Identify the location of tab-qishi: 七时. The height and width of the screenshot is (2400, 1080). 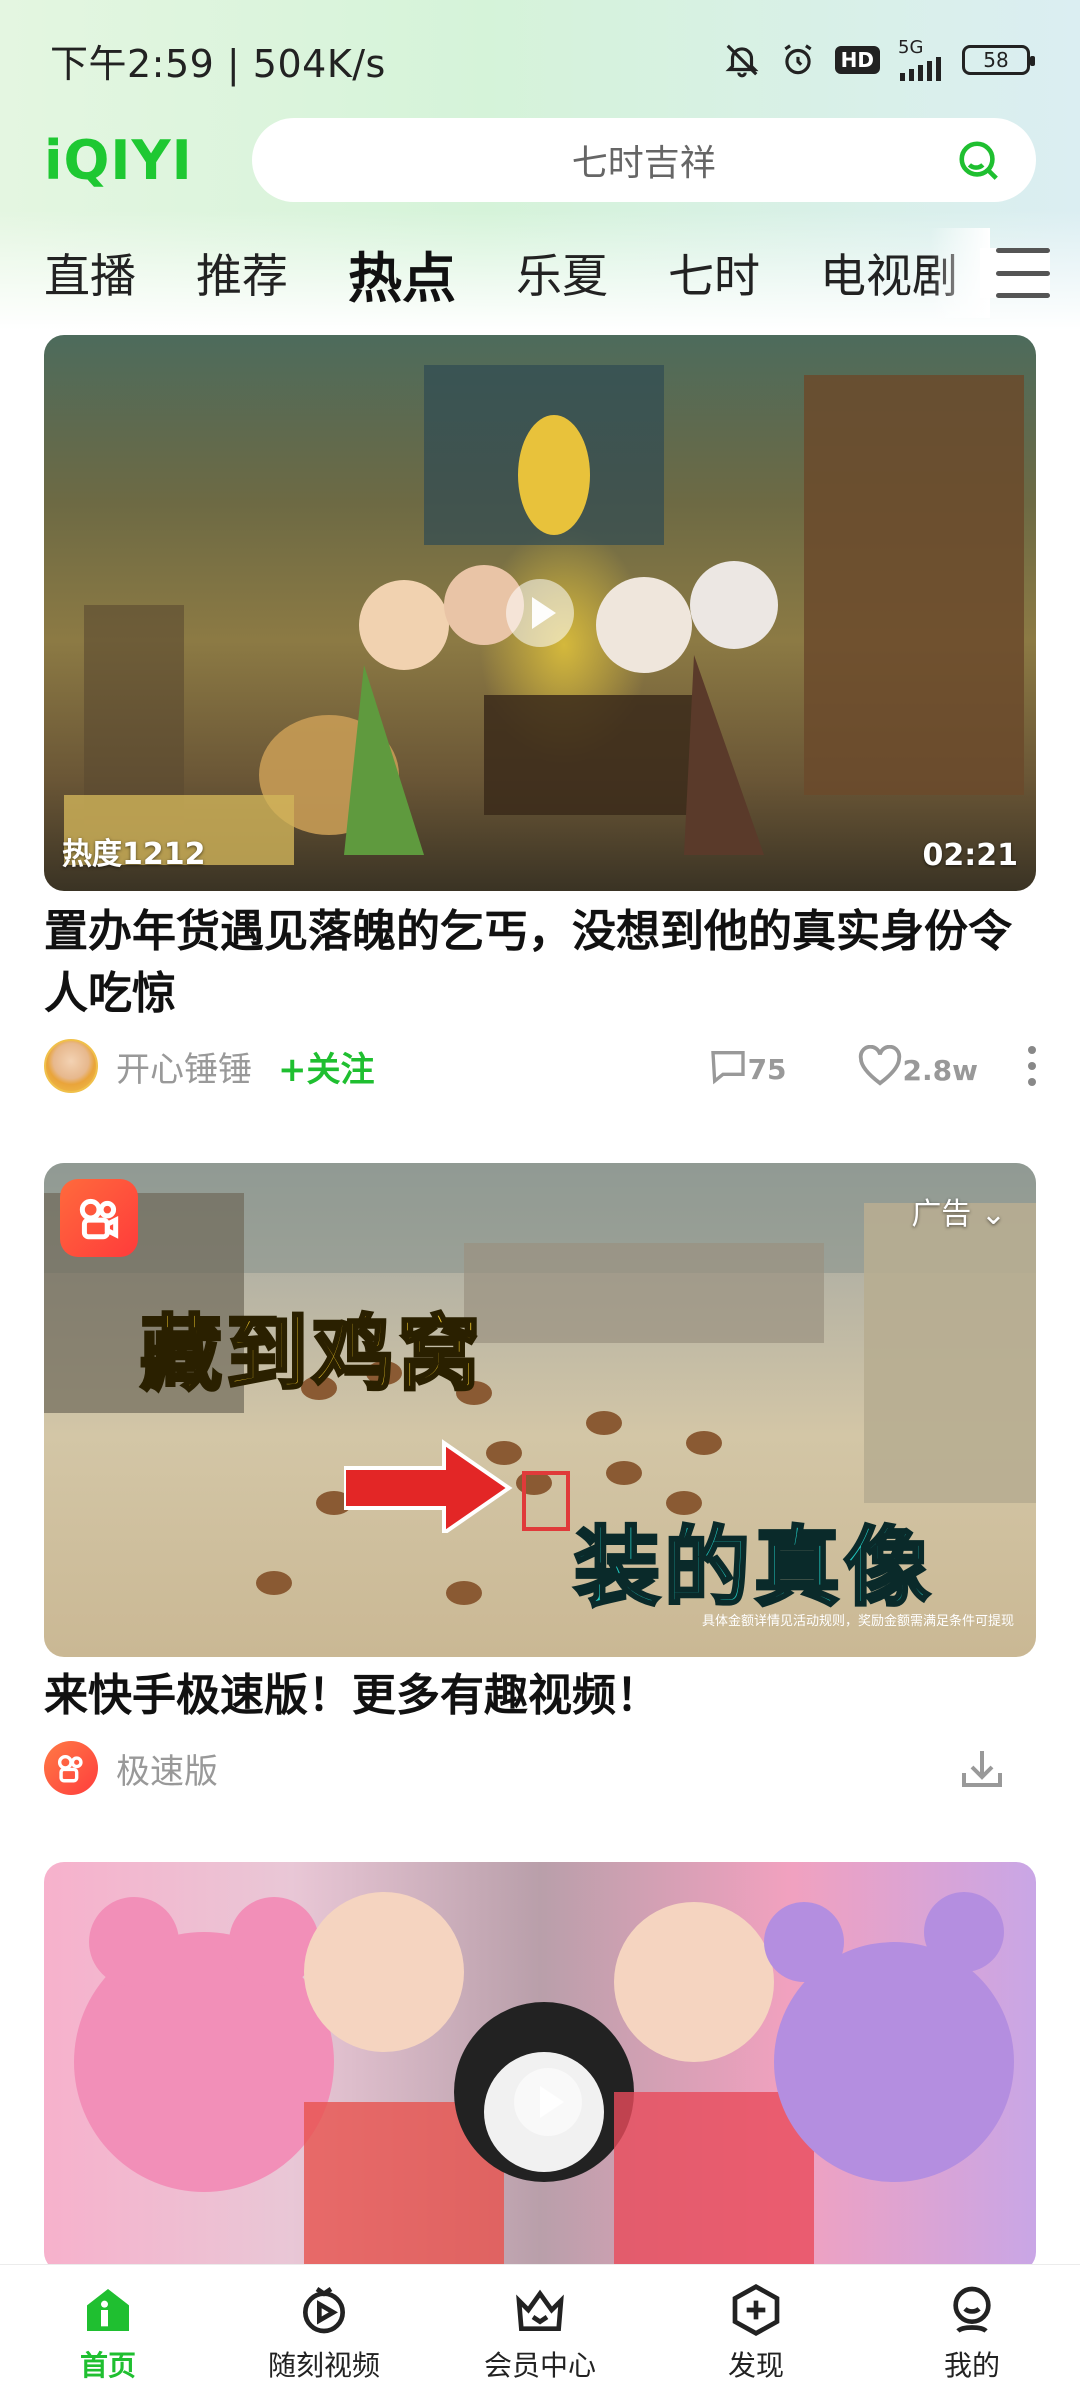
(714, 273).